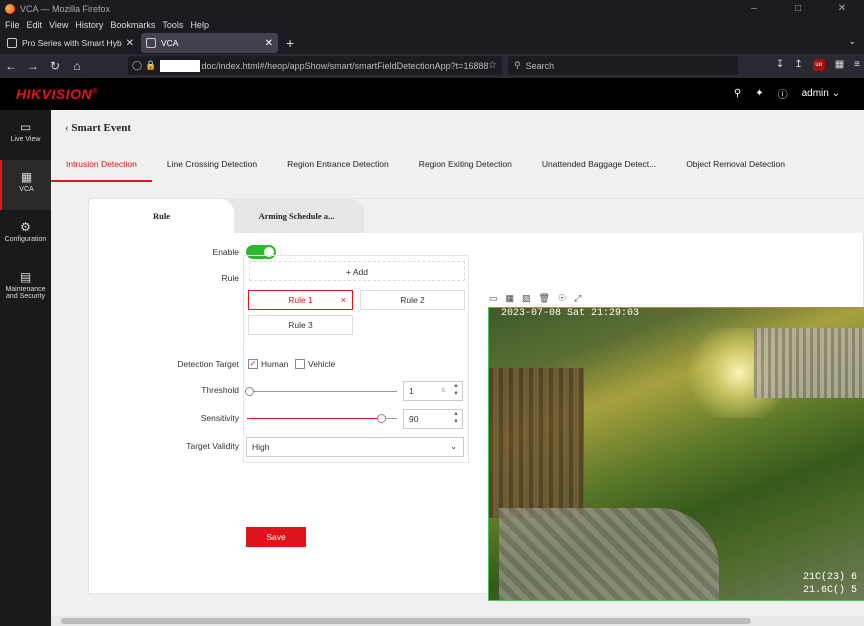  Describe the element at coordinates (55, 66) in the screenshot. I see `reload-icon: ↻` at that location.